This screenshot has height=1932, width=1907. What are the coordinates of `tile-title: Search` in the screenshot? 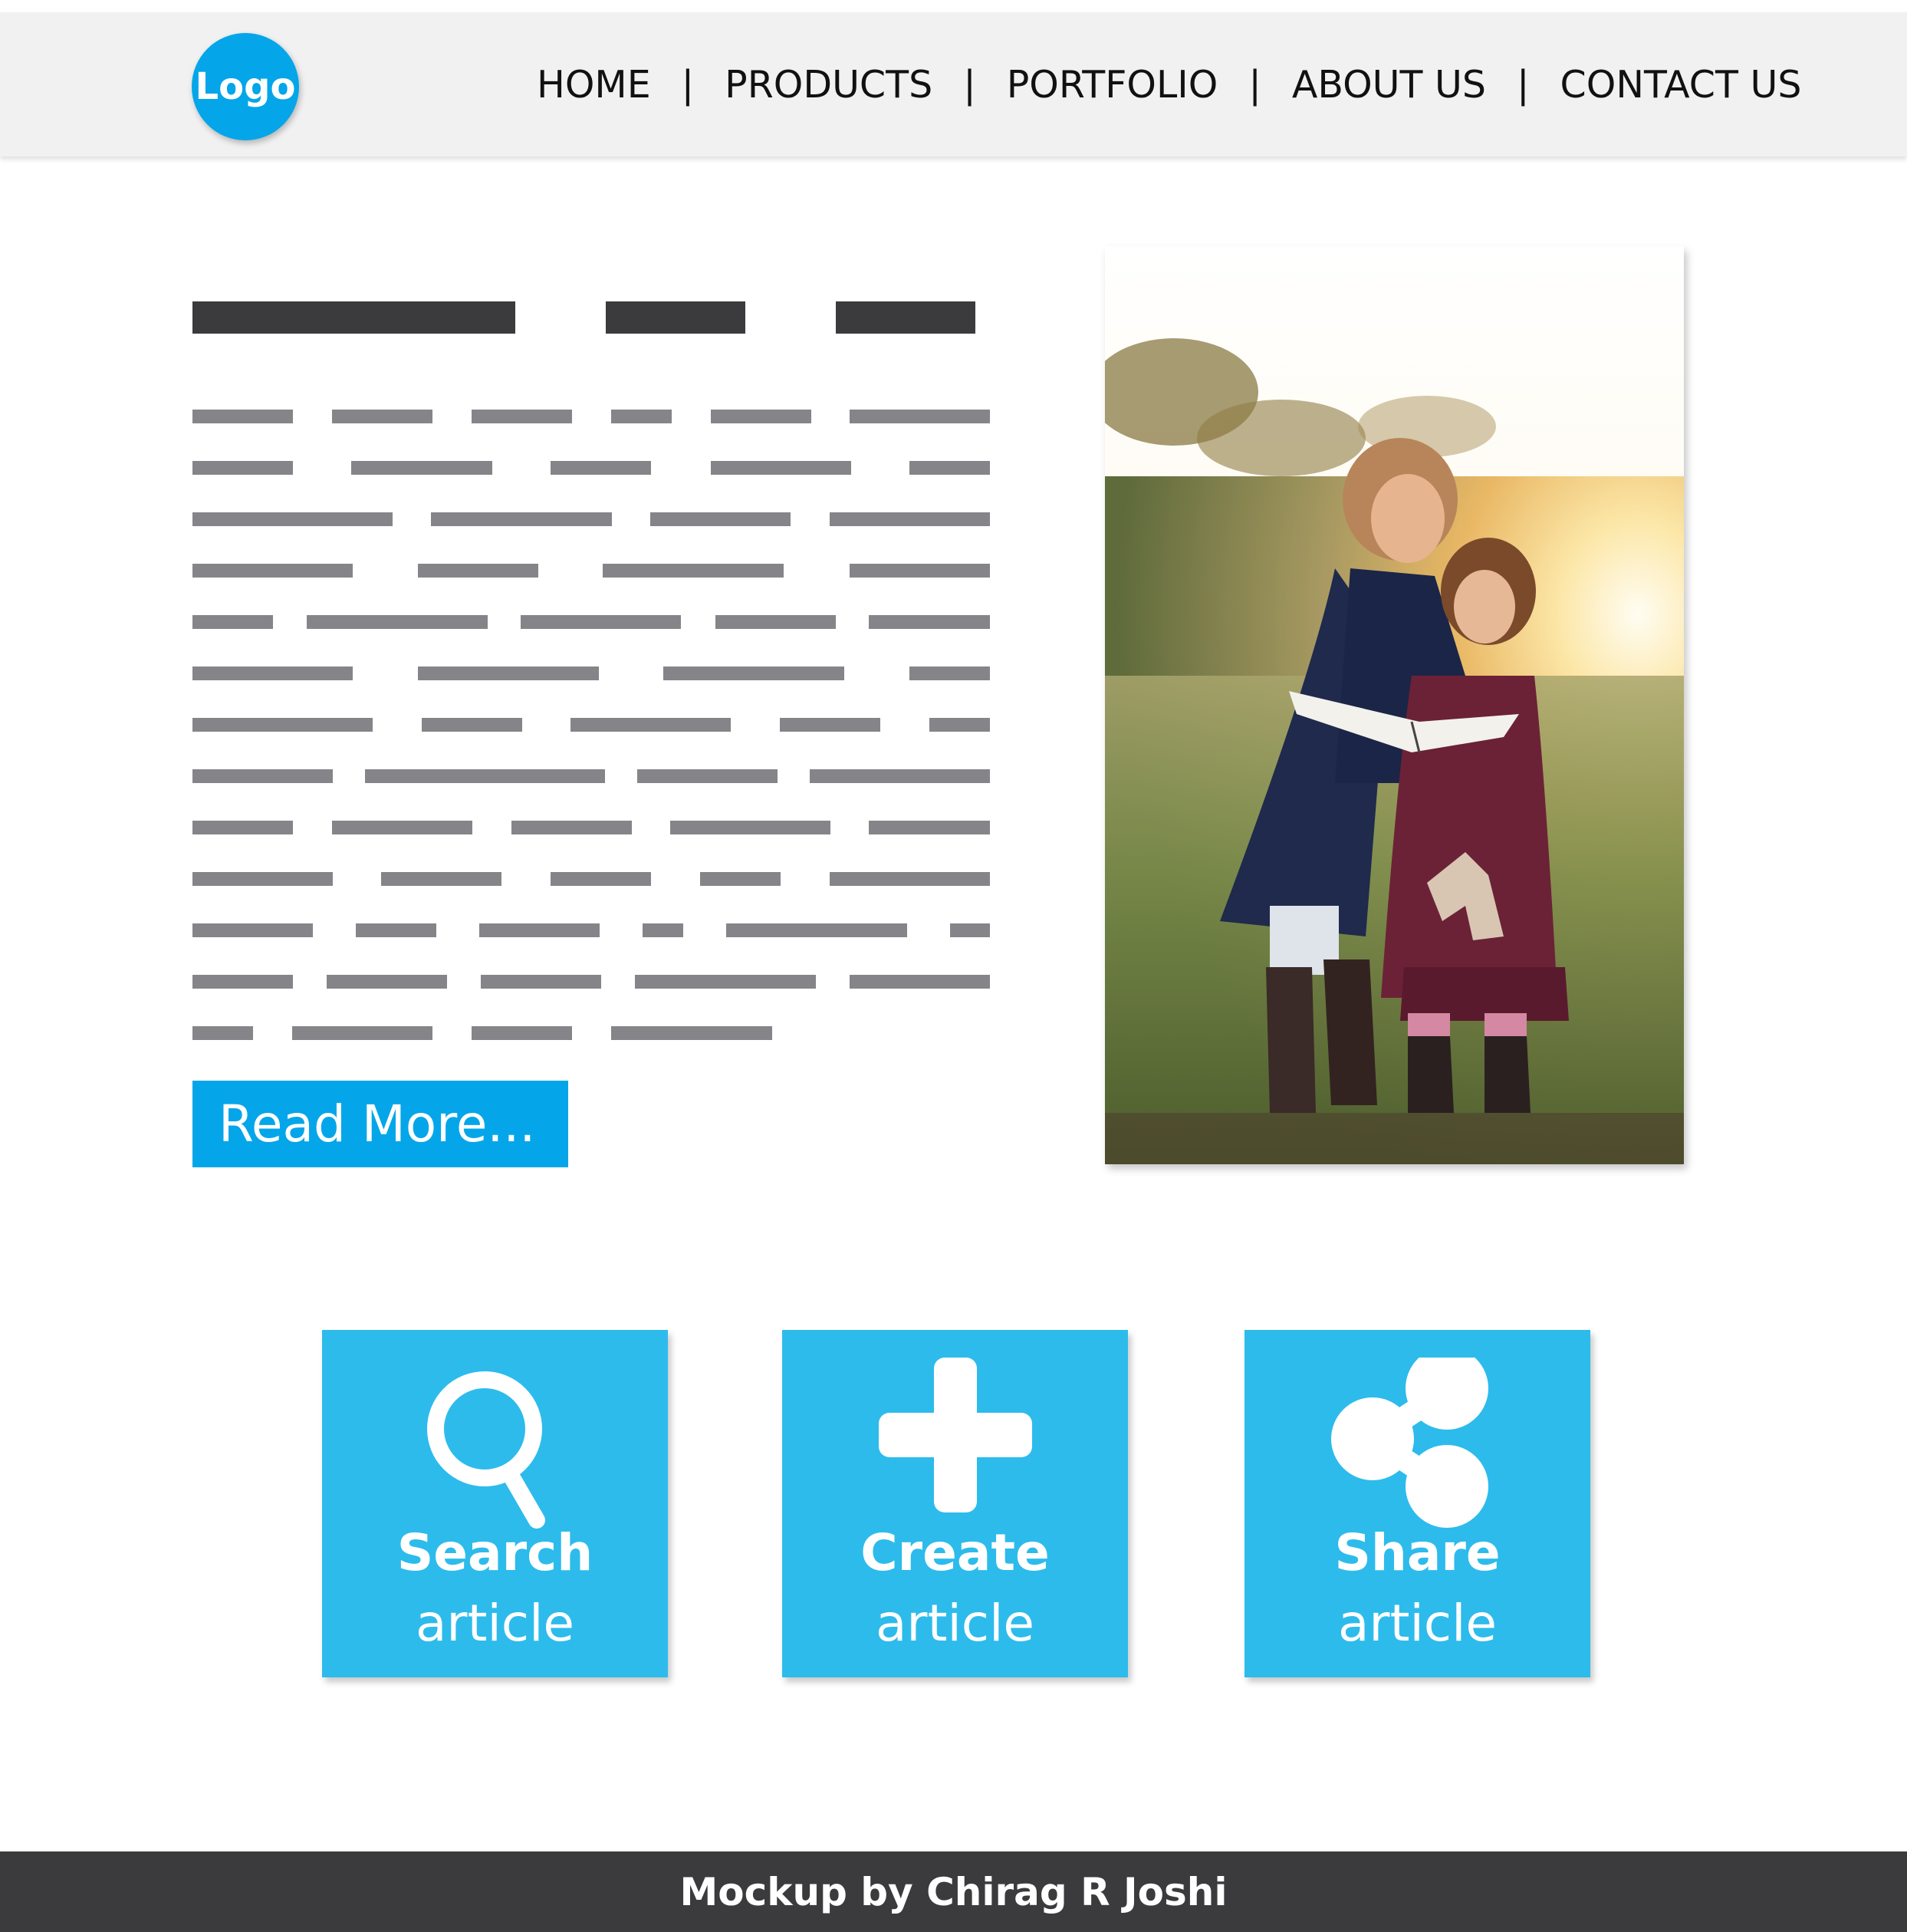 It's located at (494, 1552).